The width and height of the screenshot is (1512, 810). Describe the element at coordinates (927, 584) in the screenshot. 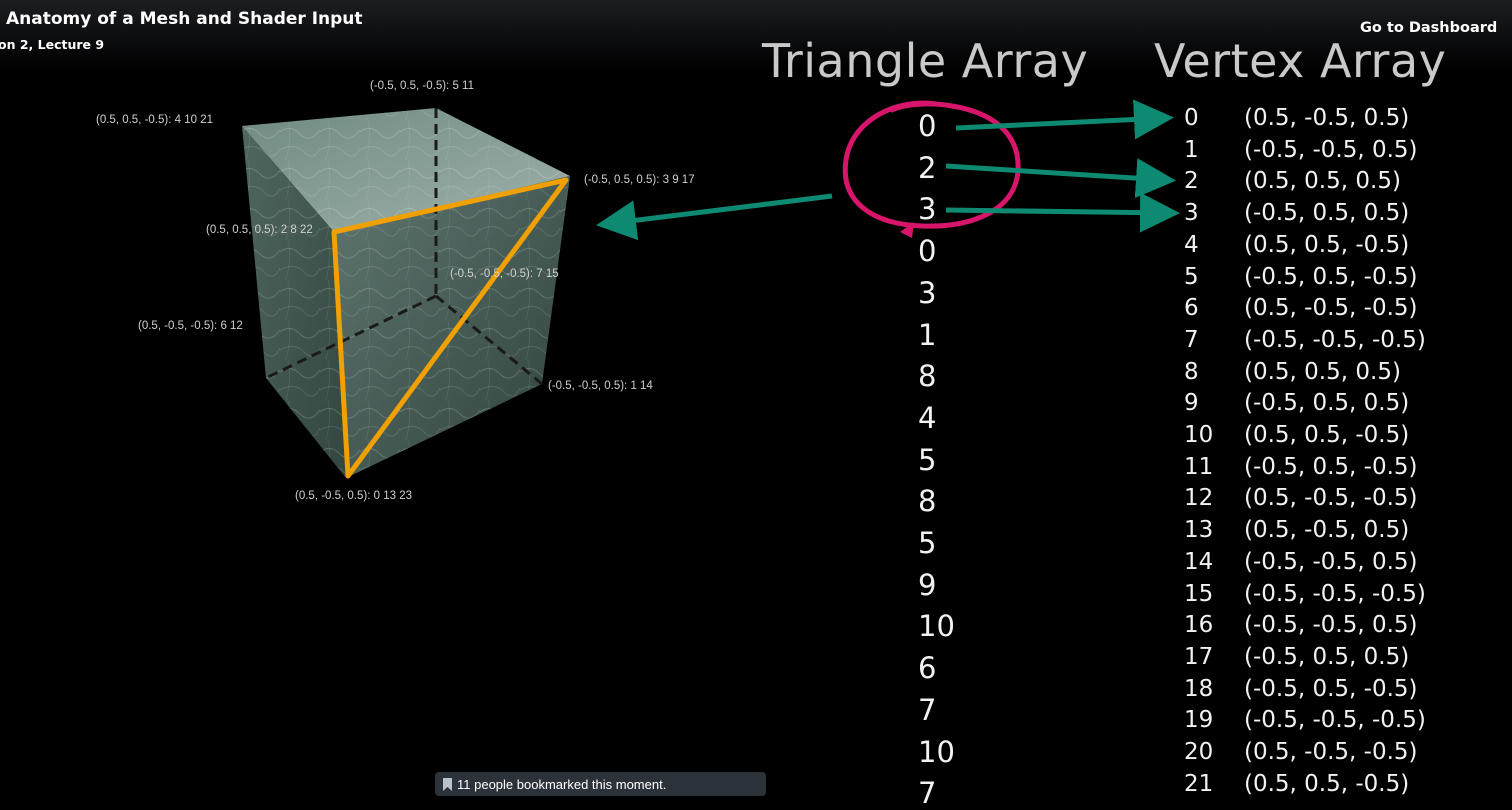

I see `triangle-index-item: 9` at that location.